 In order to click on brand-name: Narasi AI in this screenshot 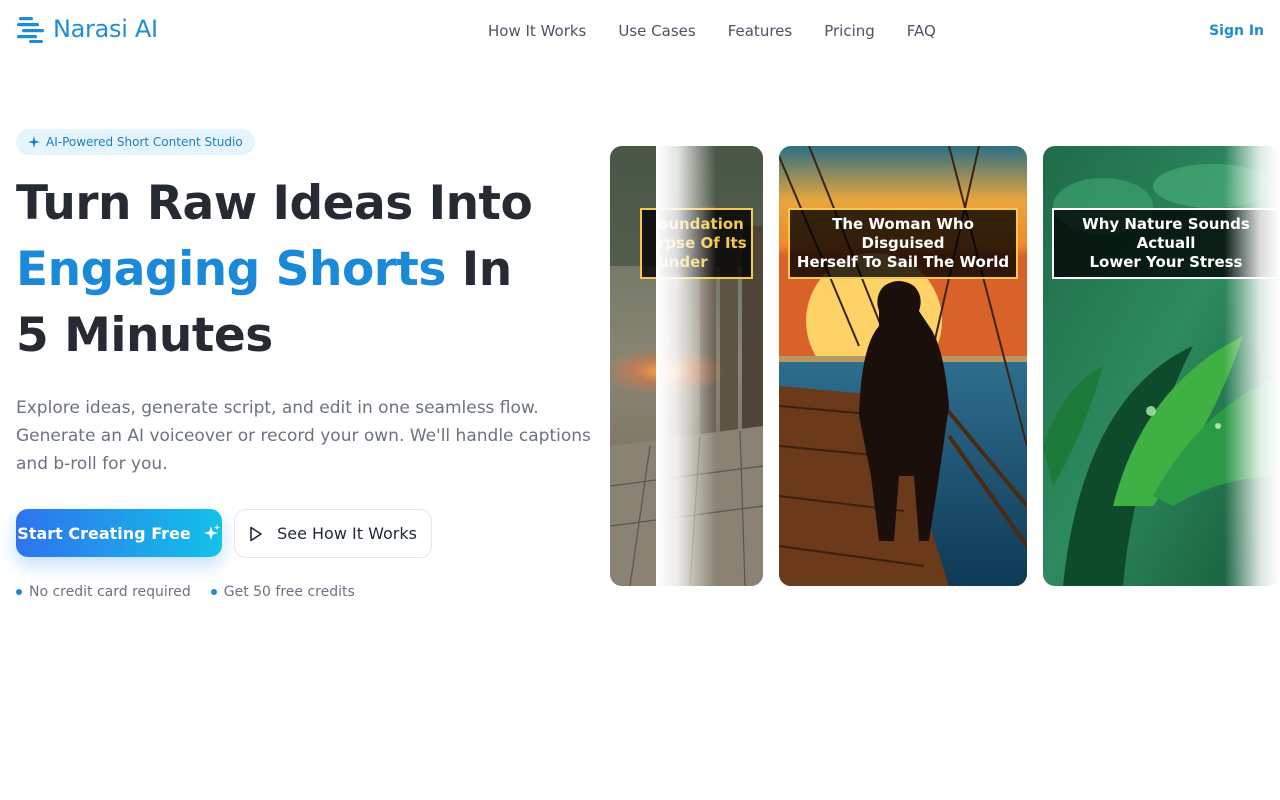, I will do `click(105, 29)`.